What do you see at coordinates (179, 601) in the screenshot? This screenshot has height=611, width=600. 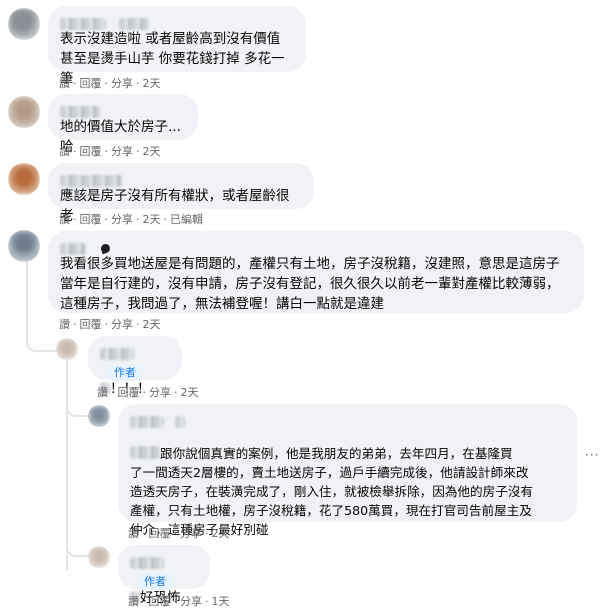 I see `reply-actions: 讚 · 回覆 · 分享 · 1天` at bounding box center [179, 601].